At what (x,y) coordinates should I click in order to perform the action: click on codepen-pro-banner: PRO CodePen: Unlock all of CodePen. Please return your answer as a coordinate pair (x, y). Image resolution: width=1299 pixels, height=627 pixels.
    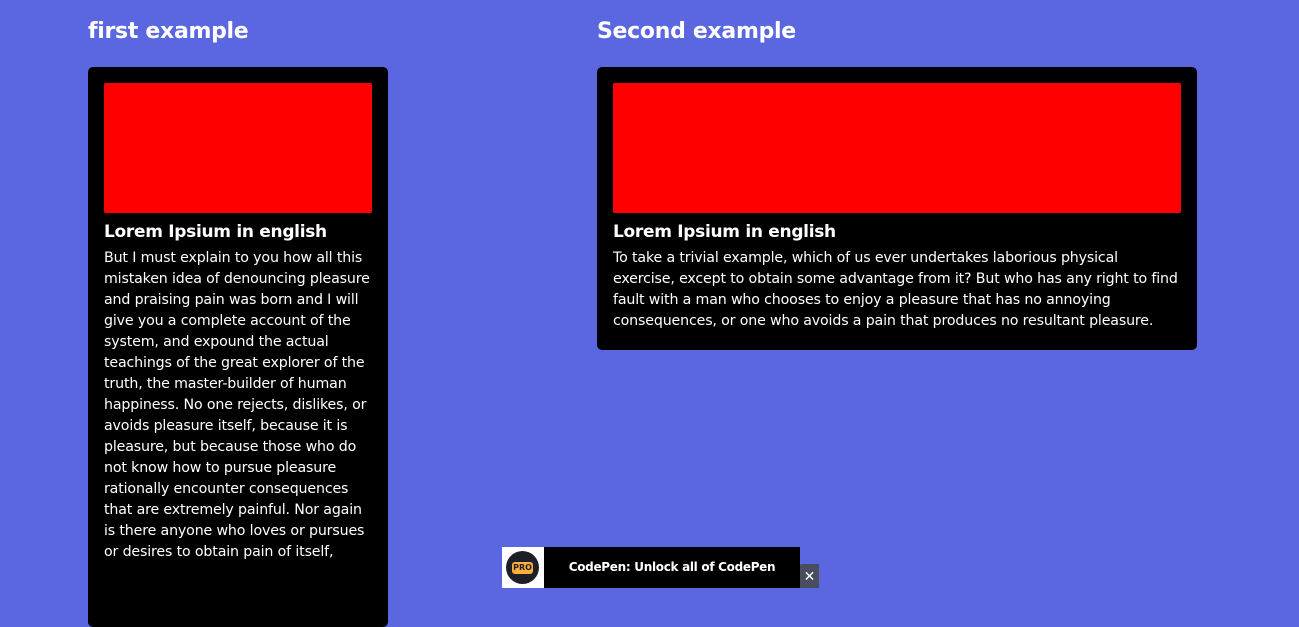
    Looking at the image, I should click on (651, 567).